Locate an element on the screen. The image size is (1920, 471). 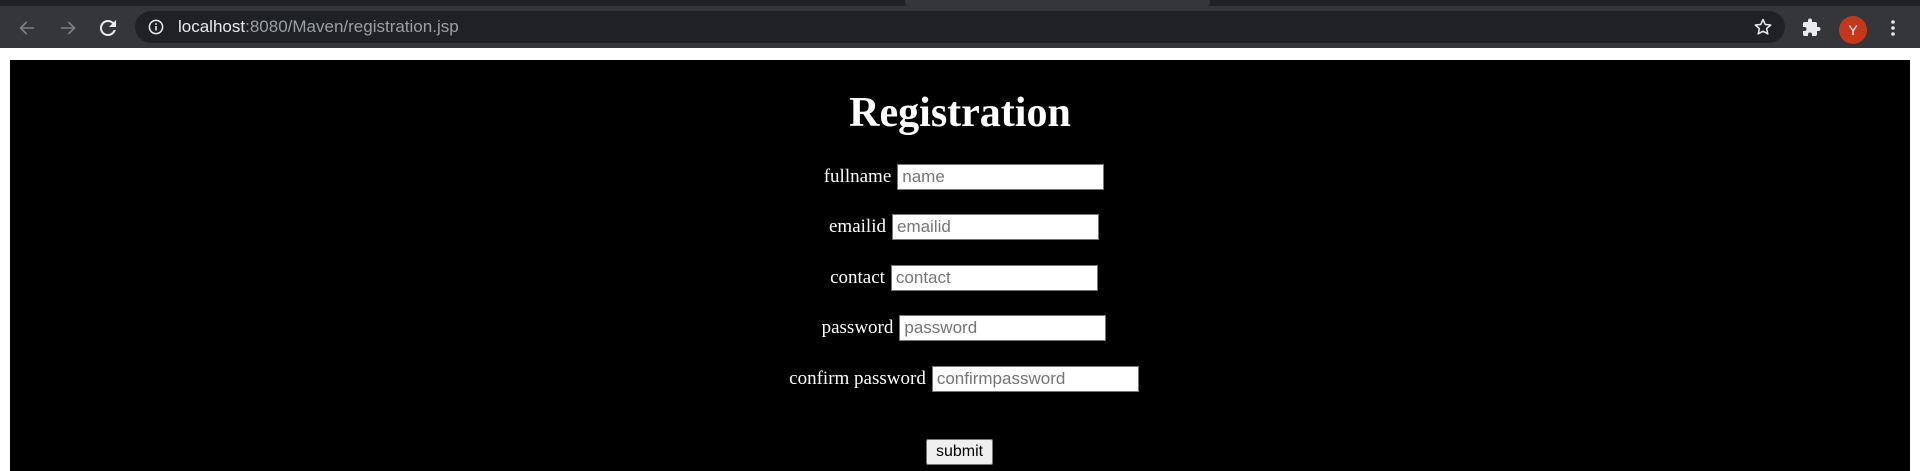
contact-row: contact is located at coordinates (960, 277).